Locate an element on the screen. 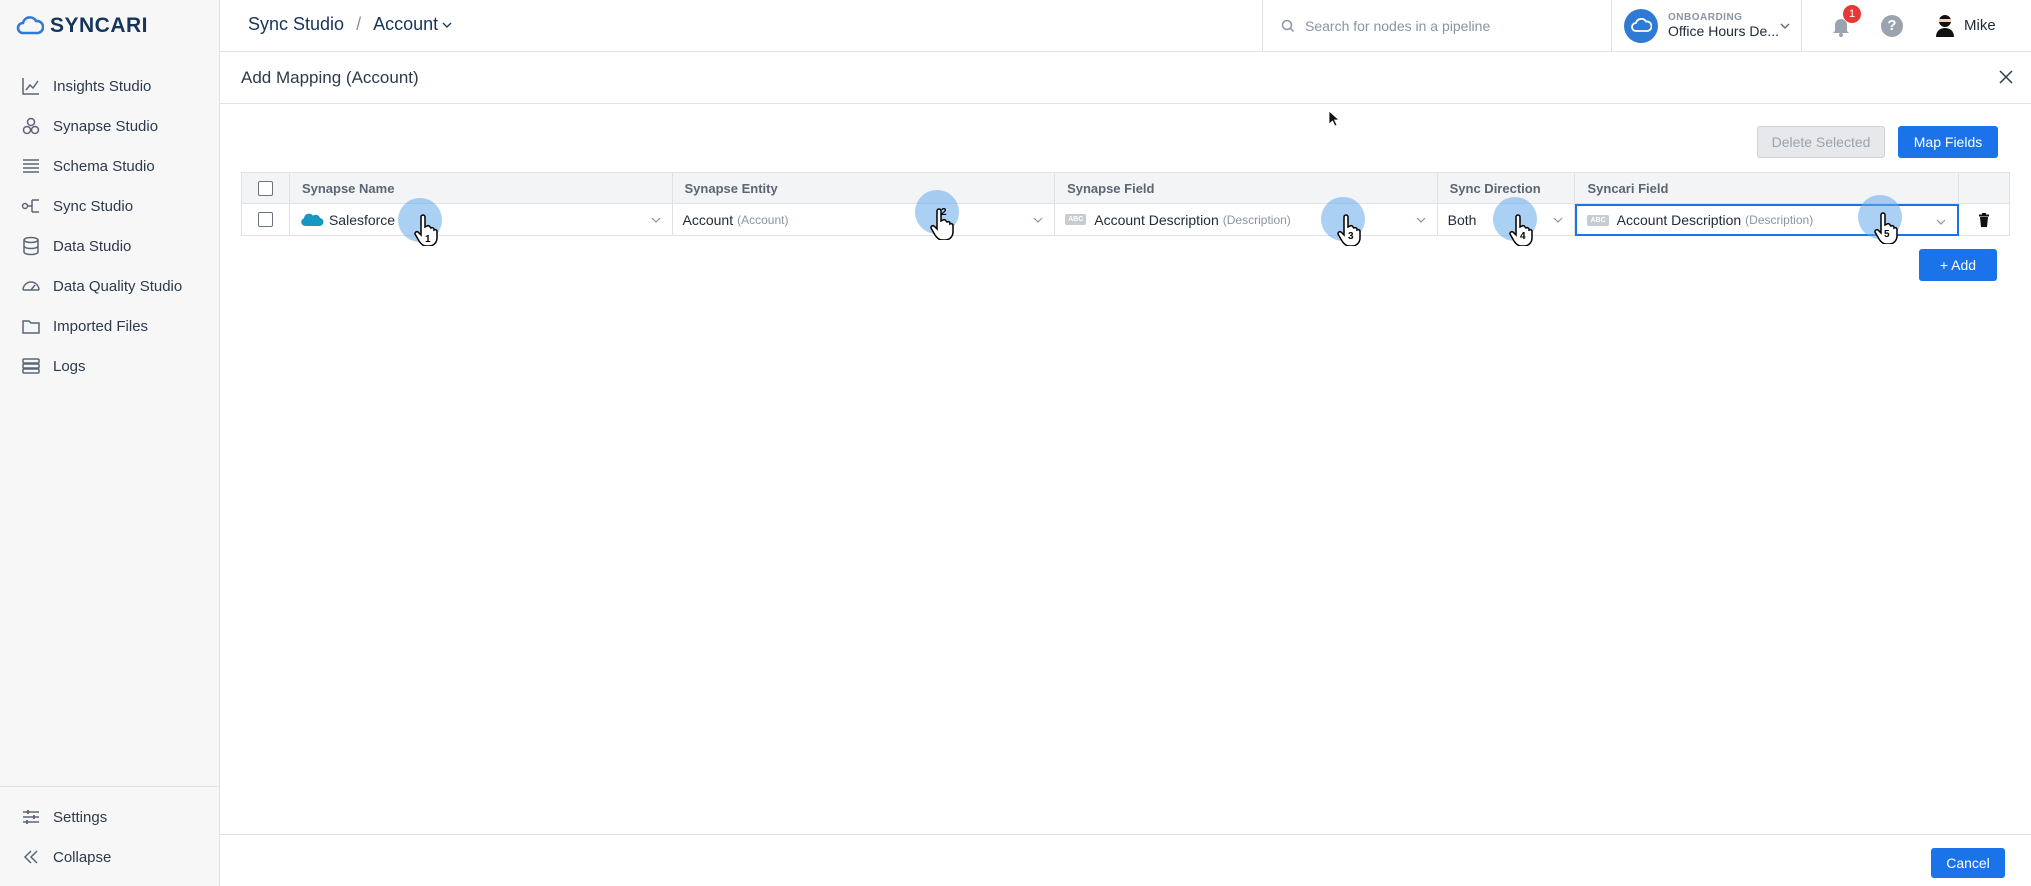  click-marker-number: 3 is located at coordinates (1351, 236).